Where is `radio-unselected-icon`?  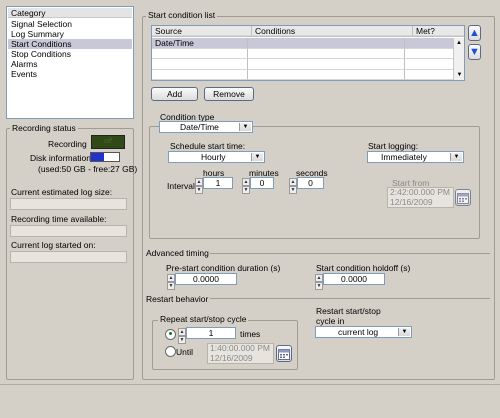 radio-unselected-icon is located at coordinates (170, 351).